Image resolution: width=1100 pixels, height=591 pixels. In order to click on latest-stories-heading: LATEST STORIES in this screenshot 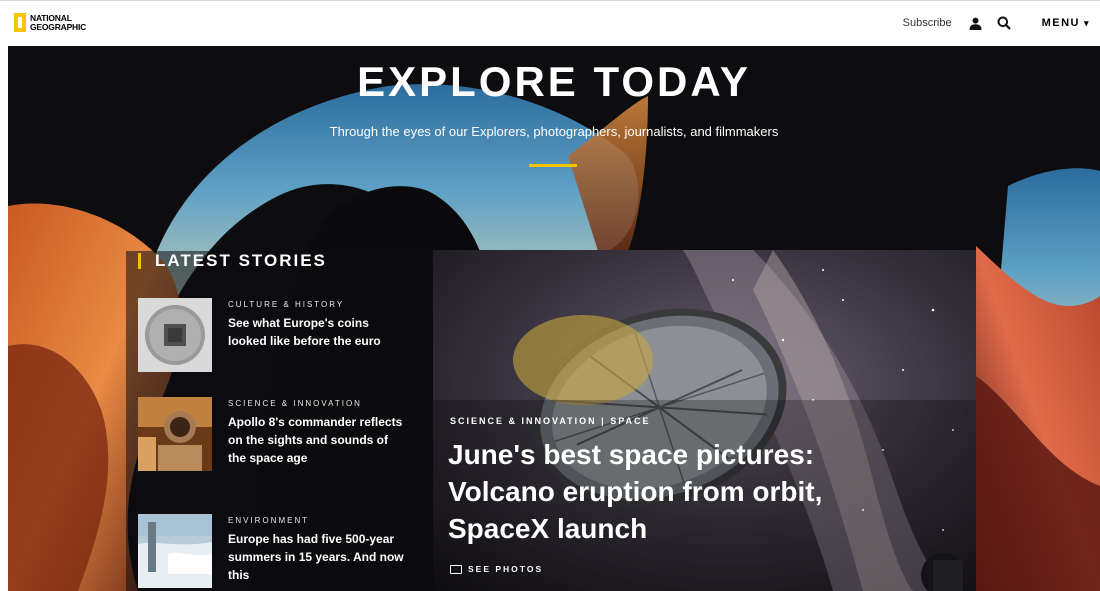, I will do `click(232, 261)`.